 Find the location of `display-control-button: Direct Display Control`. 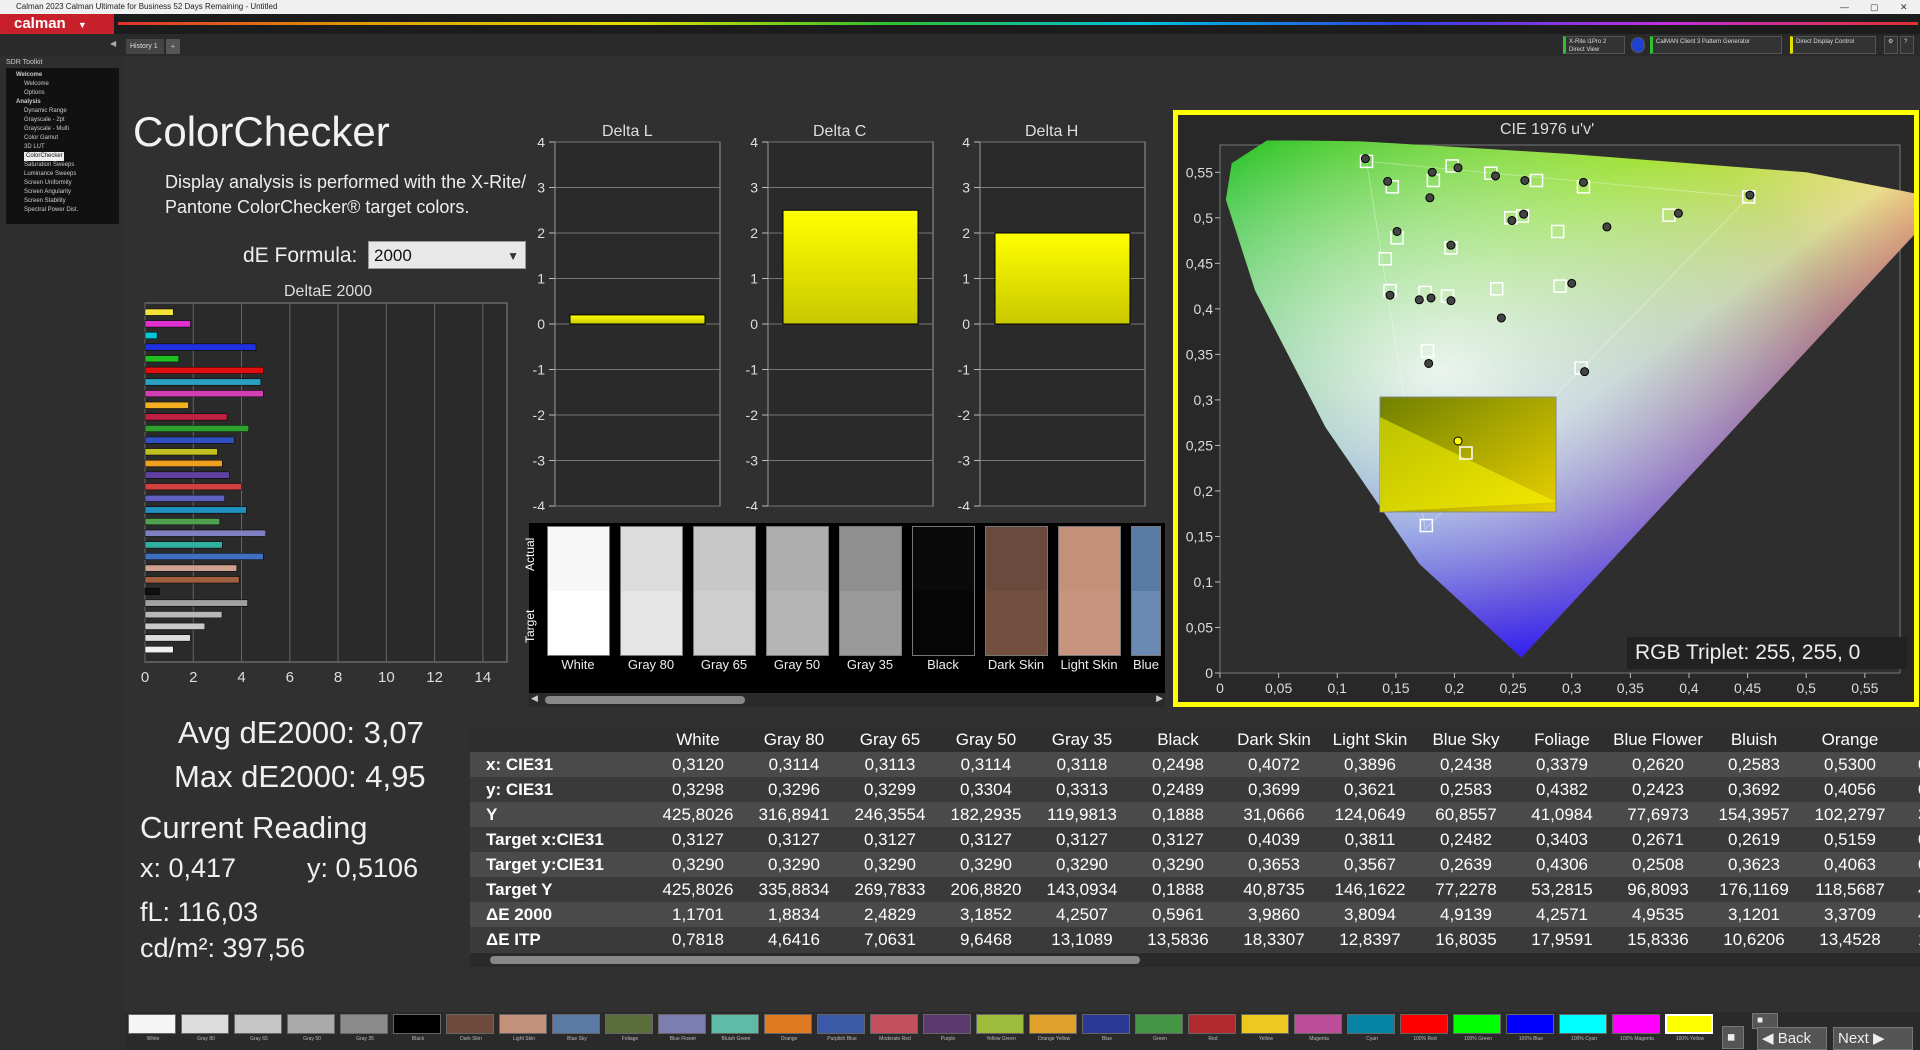

display-control-button: Direct Display Control is located at coordinates (1833, 45).